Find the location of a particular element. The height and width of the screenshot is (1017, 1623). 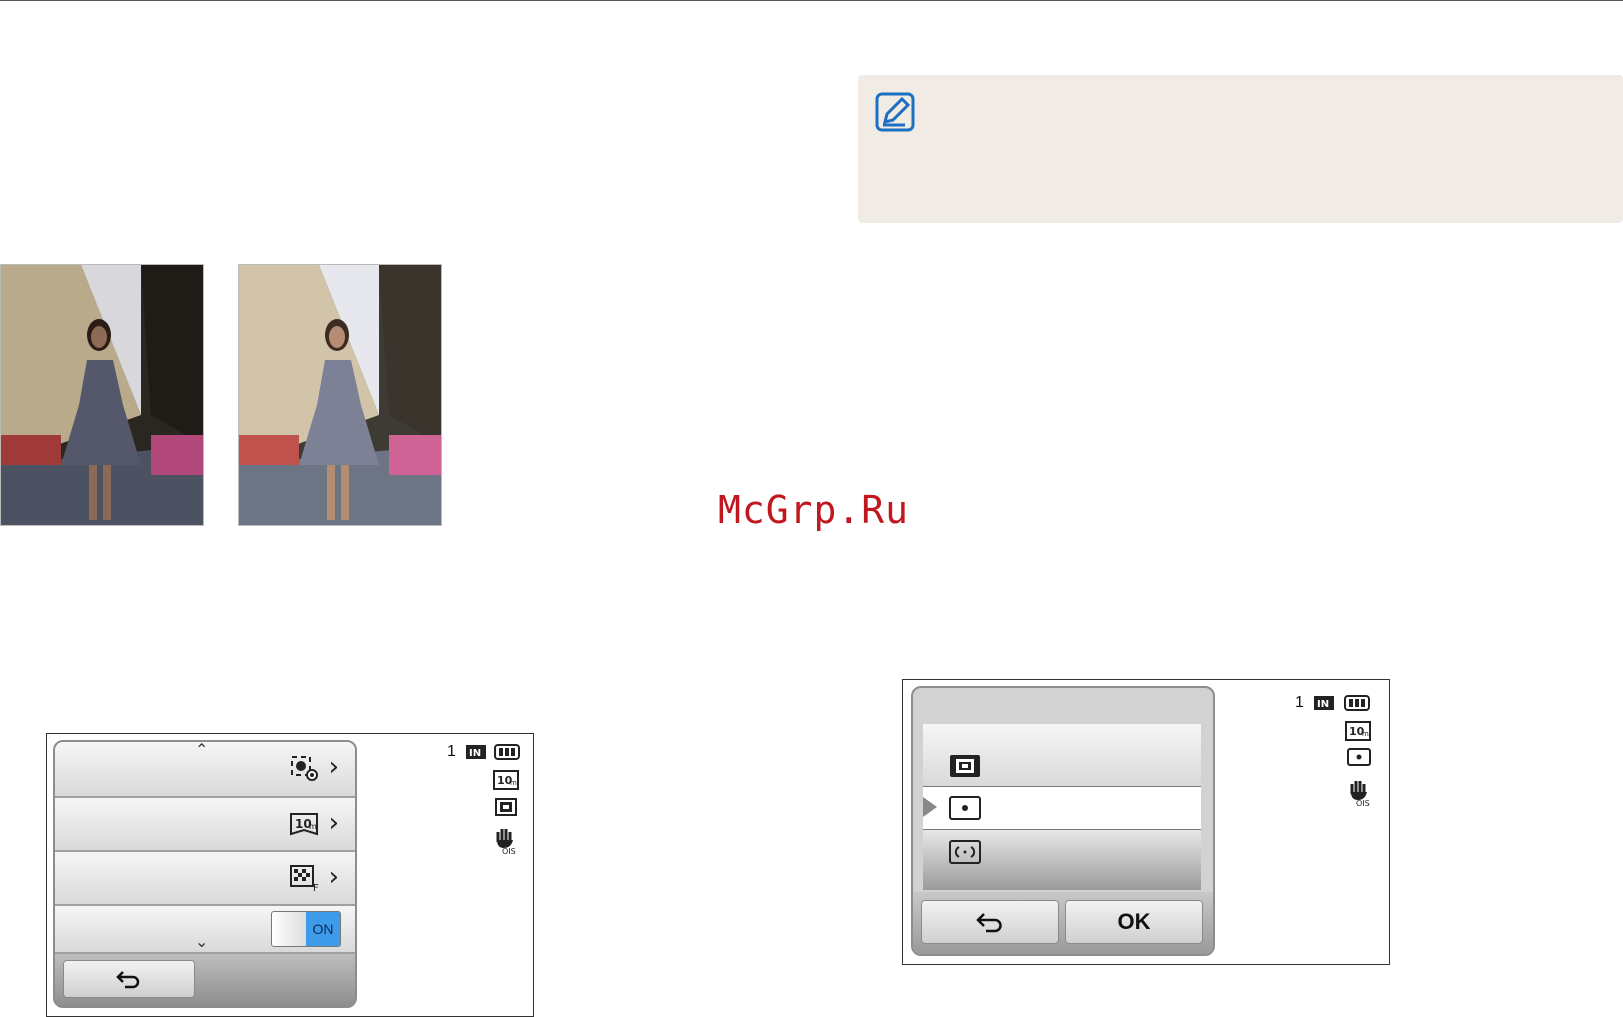

svg-text: F is located at coordinates (316, 887).